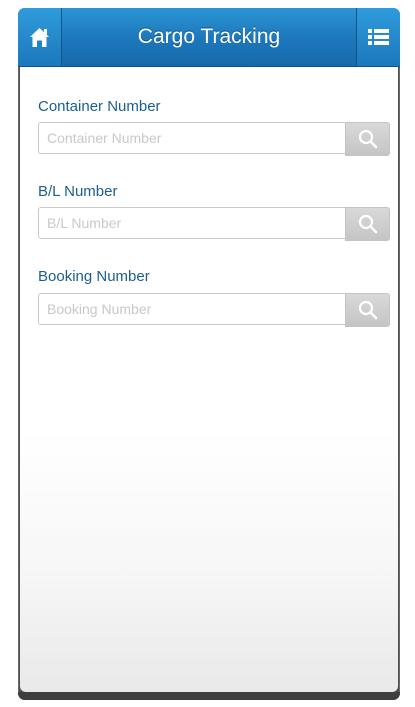 The width and height of the screenshot is (415, 707). I want to click on booking-number-label: Booking Number, so click(94, 276).